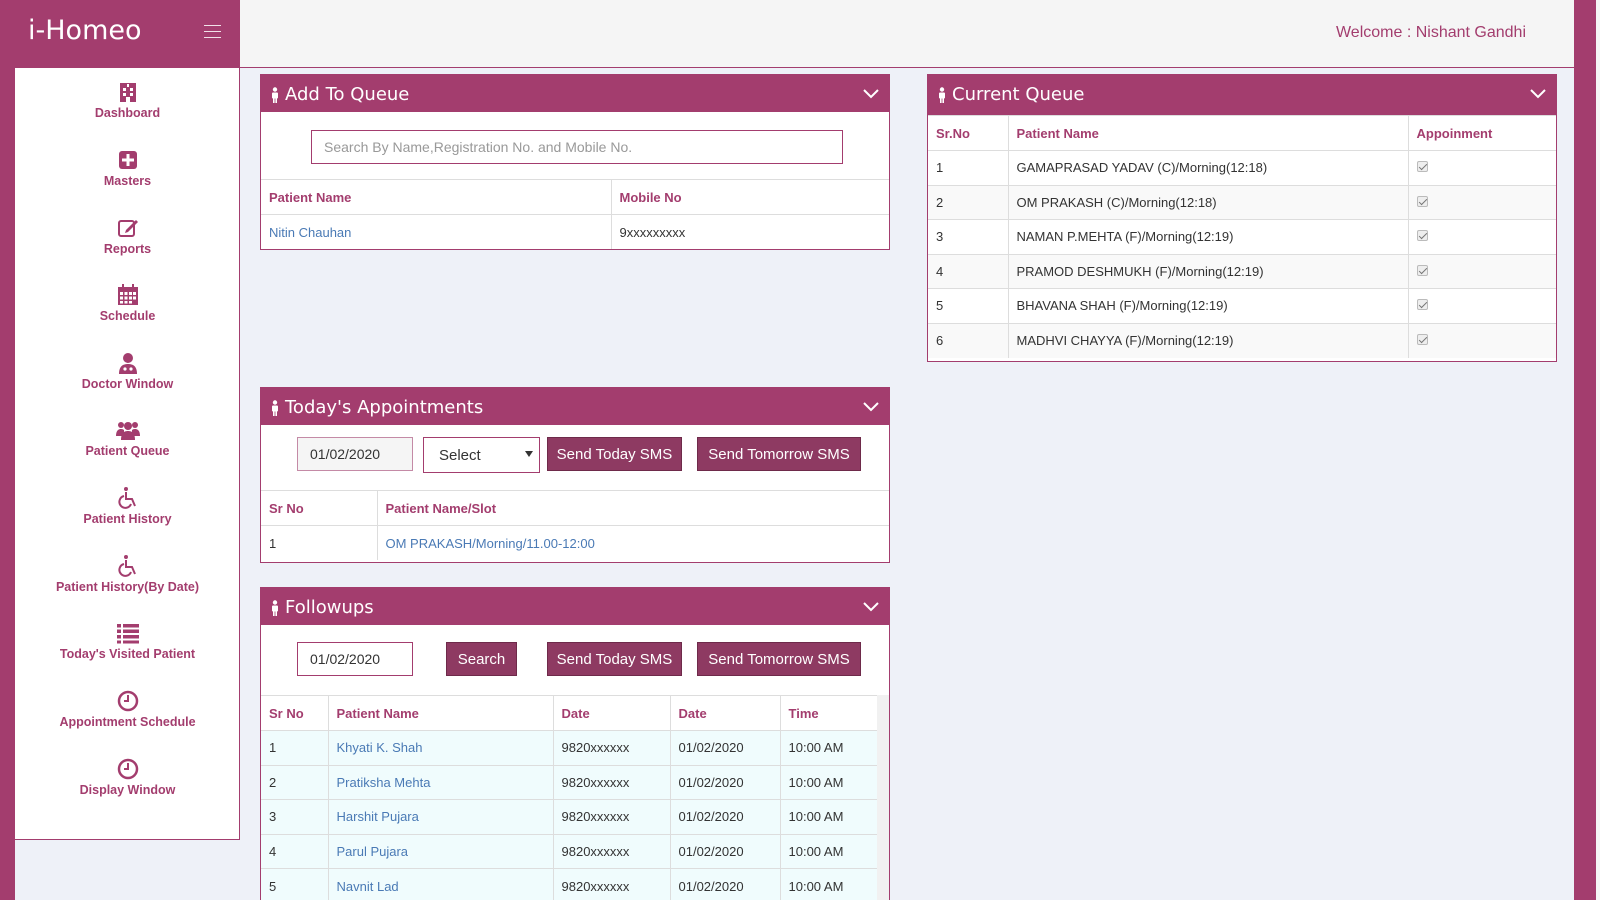 This screenshot has height=900, width=1600. What do you see at coordinates (750, 197) in the screenshot?
I see `column-header: Mobile No` at bounding box center [750, 197].